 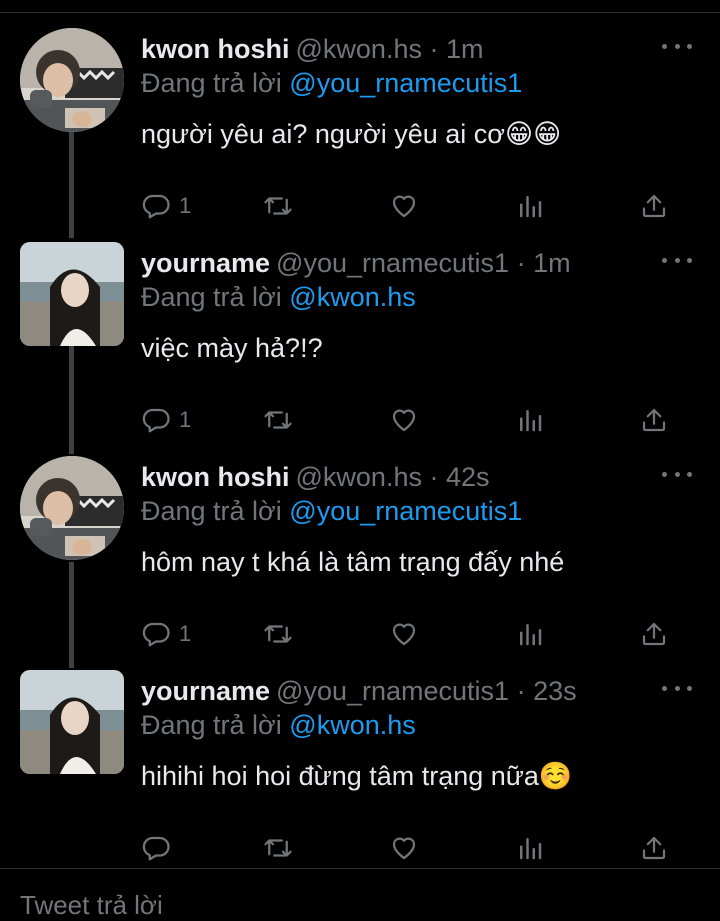 What do you see at coordinates (468, 477) in the screenshot?
I see `timestamp: 42s` at bounding box center [468, 477].